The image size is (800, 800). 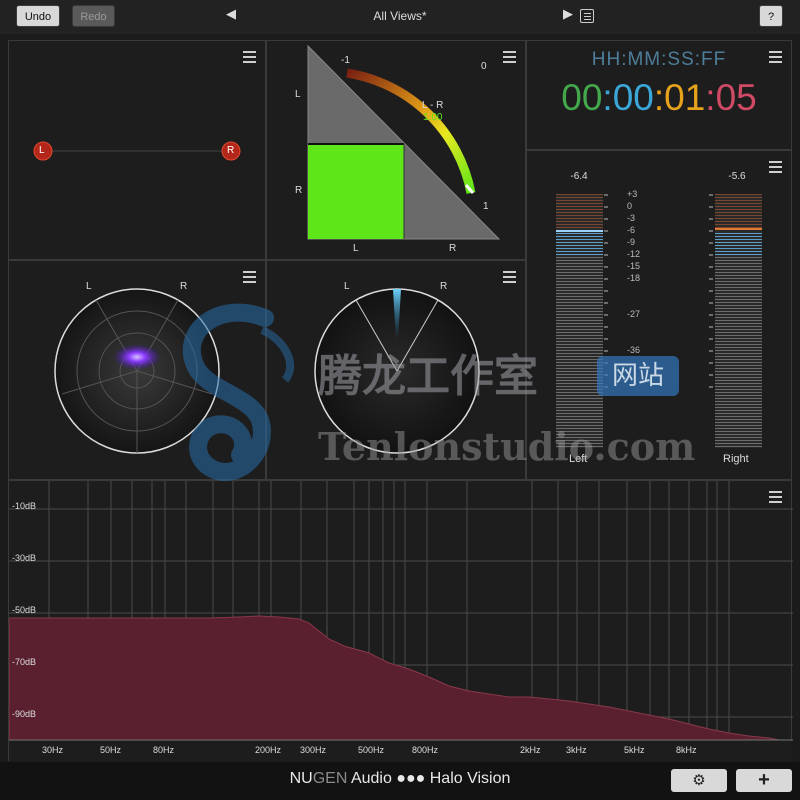 I want to click on correlation-readout-label: L - R, so click(x=433, y=105).